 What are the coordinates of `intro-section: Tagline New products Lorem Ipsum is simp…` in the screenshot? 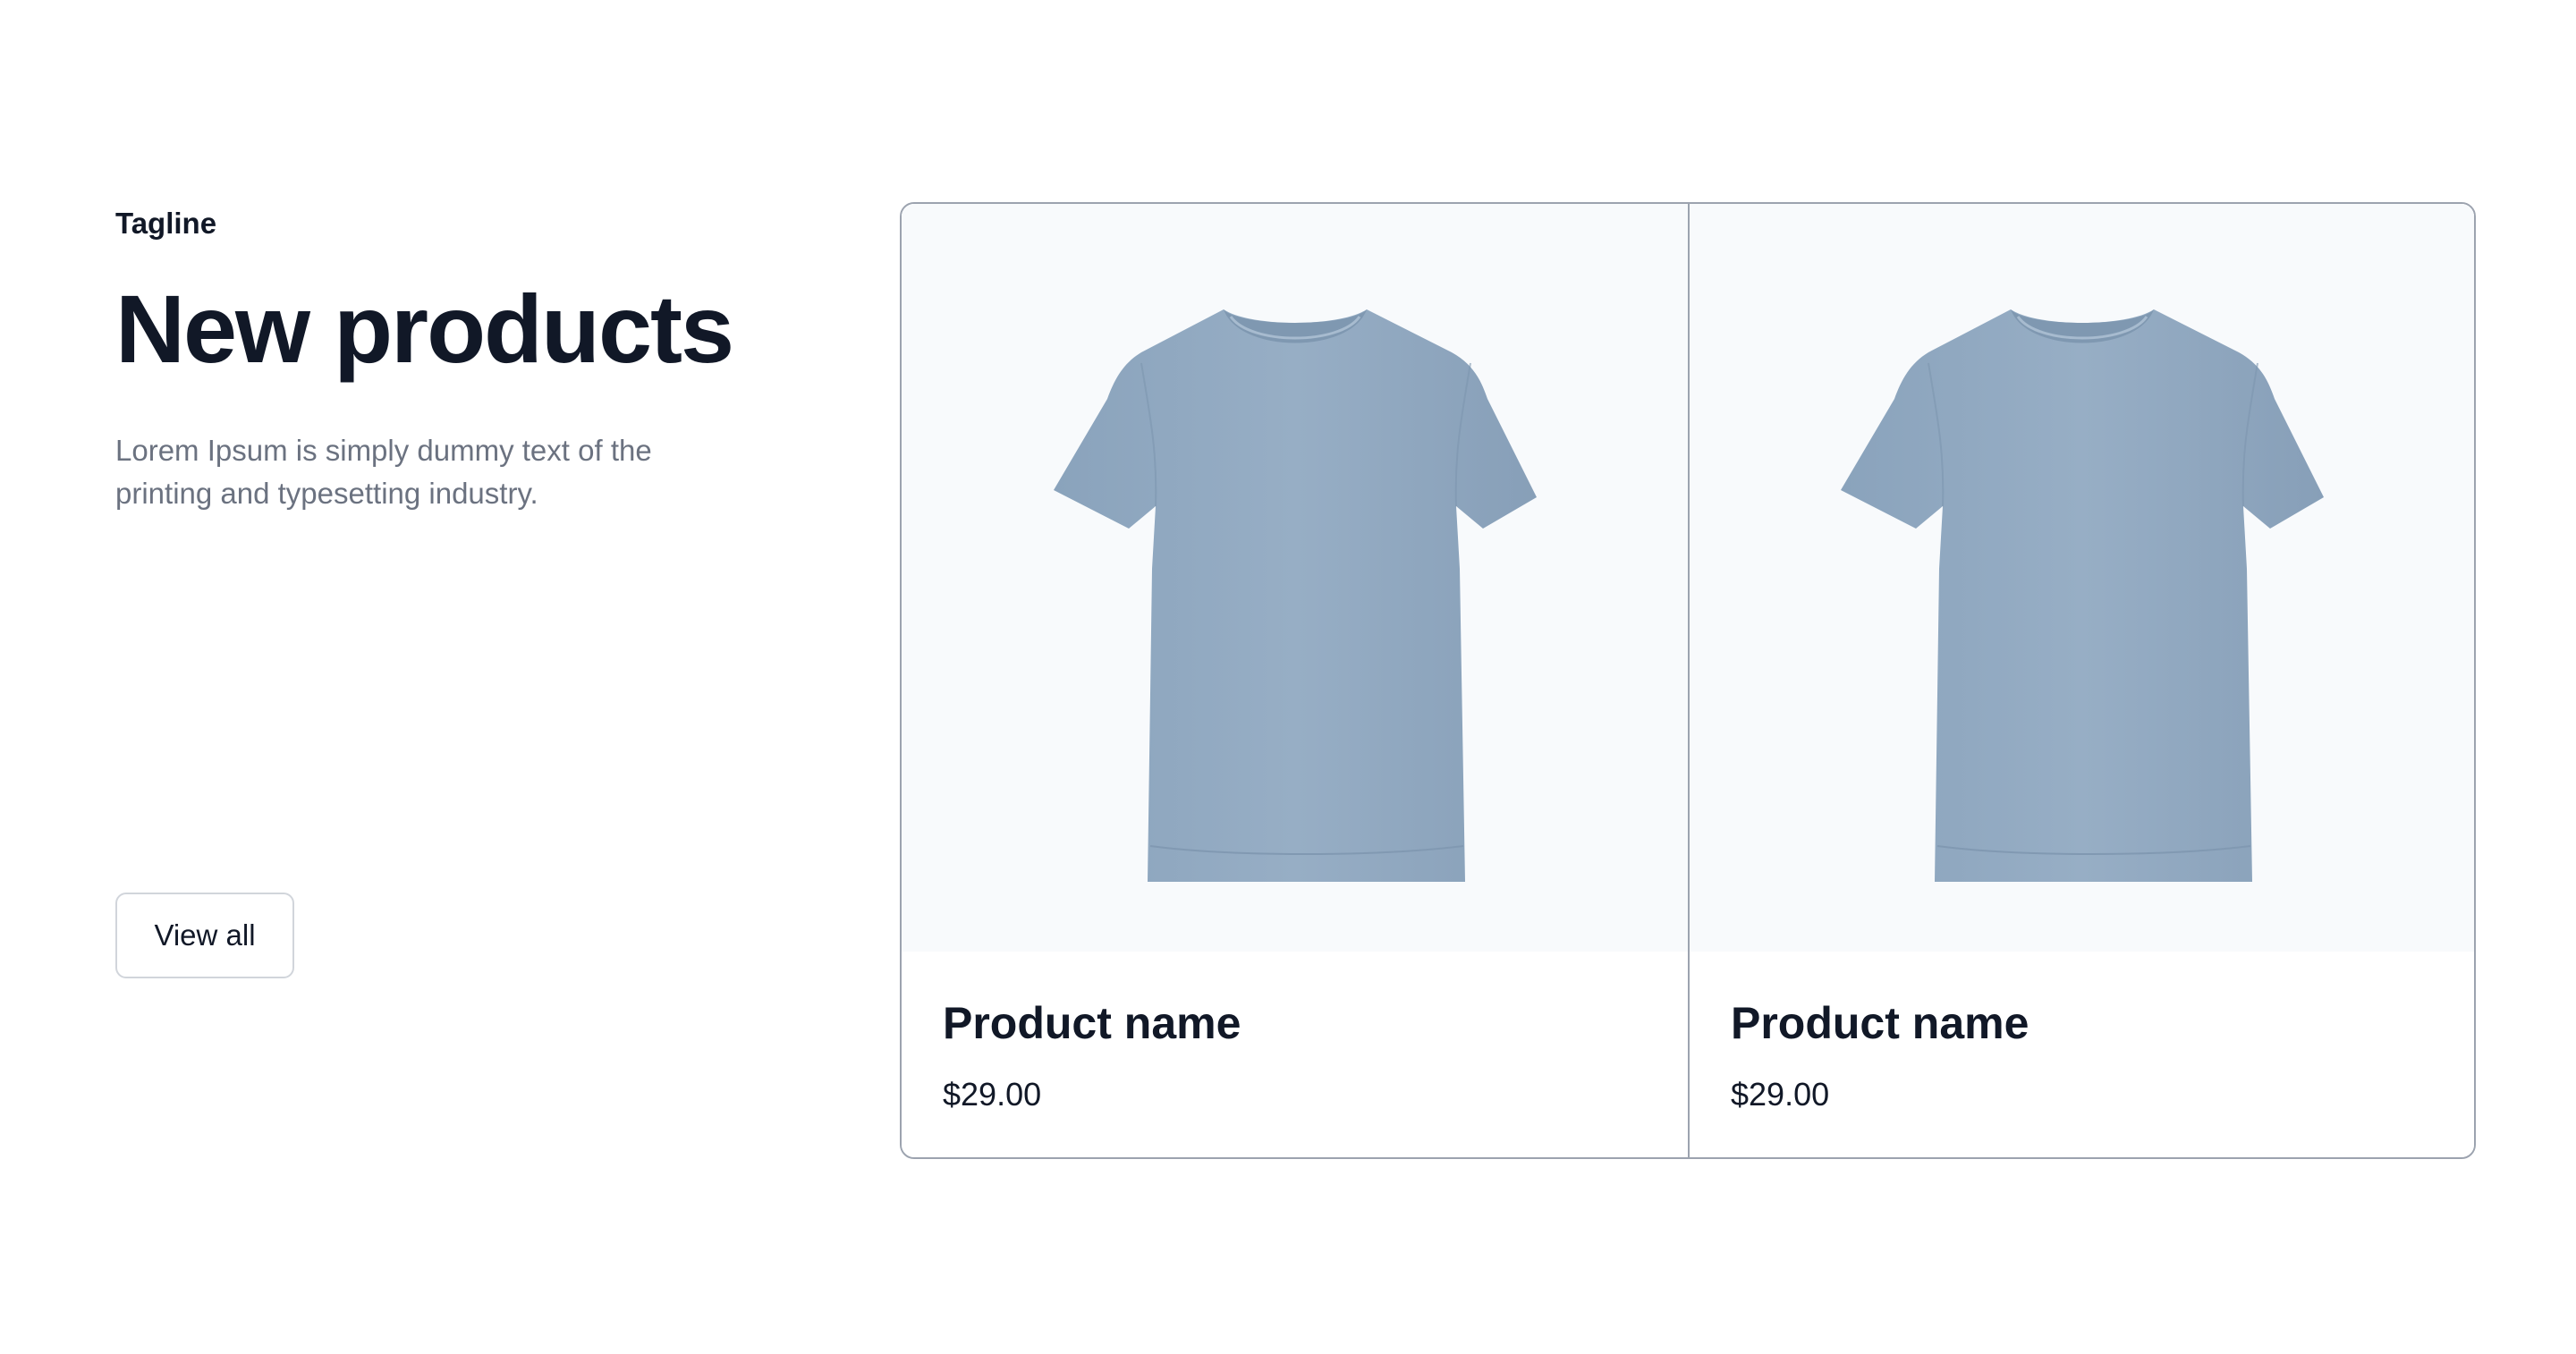 It's located at (437, 590).